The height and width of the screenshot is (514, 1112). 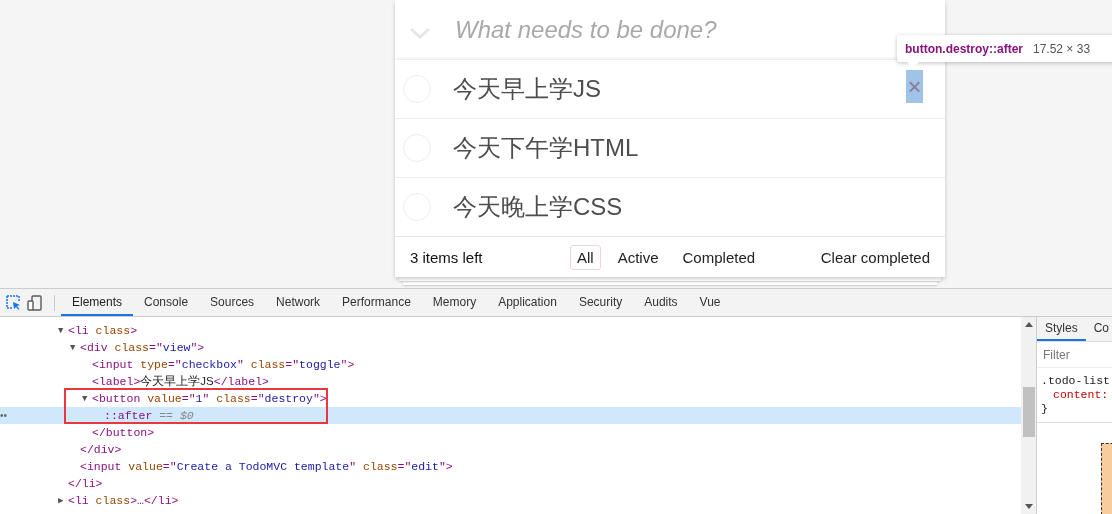 What do you see at coordinates (510, 432) in the screenshot?
I see `dom-row: </button>` at bounding box center [510, 432].